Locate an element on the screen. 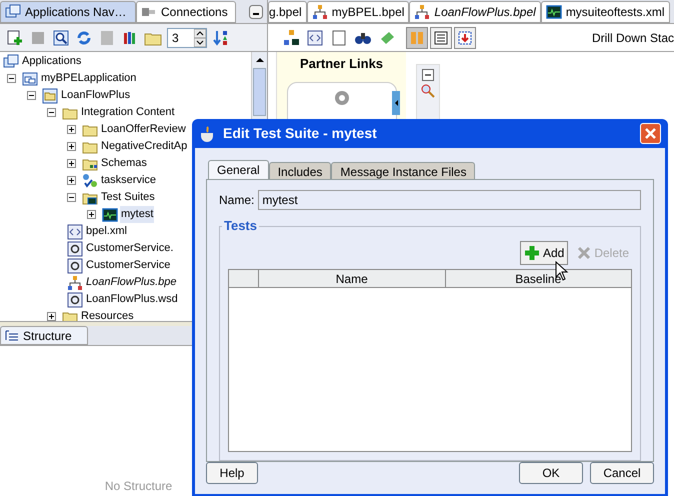 Image resolution: width=674 pixels, height=496 pixels. editor-tab: myBPEL.bpel is located at coordinates (358, 12).